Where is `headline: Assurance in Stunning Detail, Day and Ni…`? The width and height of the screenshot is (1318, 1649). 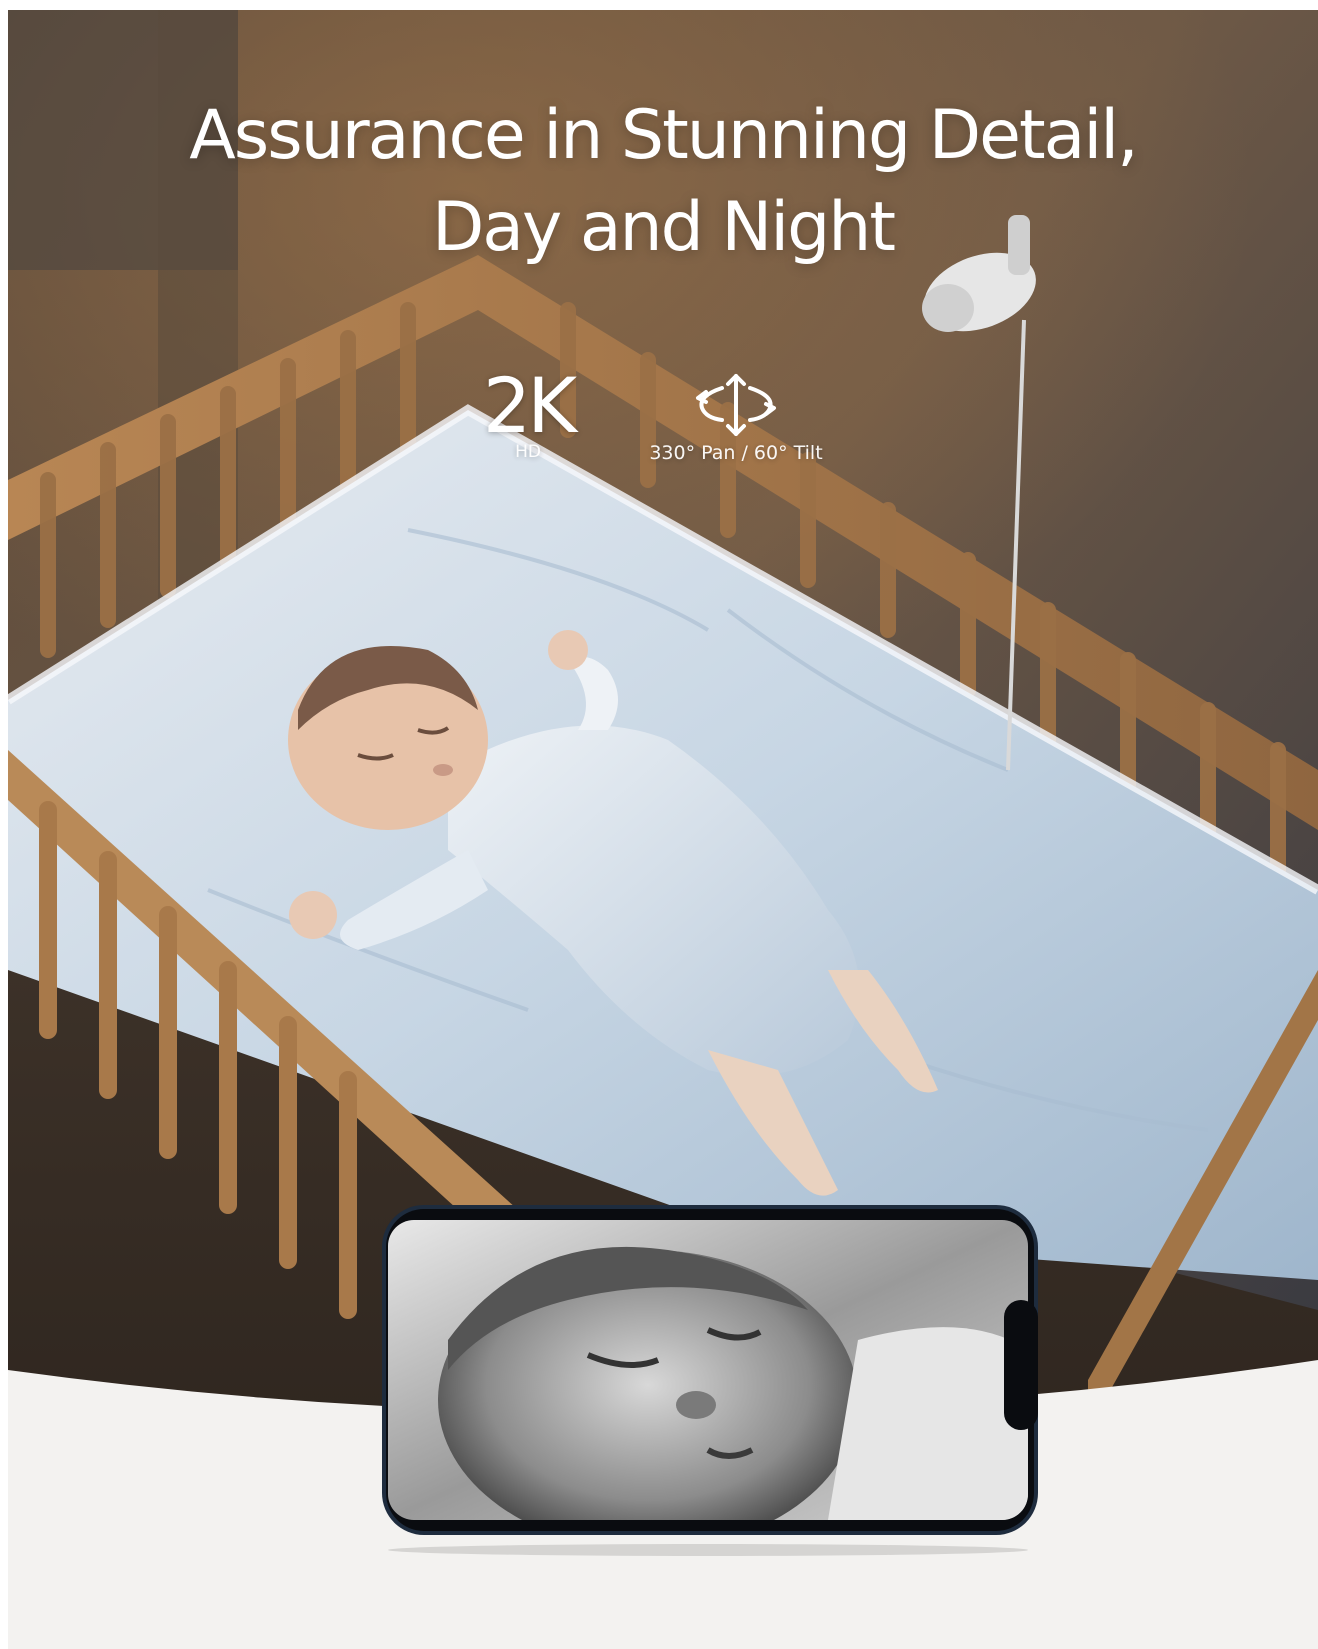
headline: Assurance in Stunning Detail, Day and Ni… is located at coordinates (663, 182).